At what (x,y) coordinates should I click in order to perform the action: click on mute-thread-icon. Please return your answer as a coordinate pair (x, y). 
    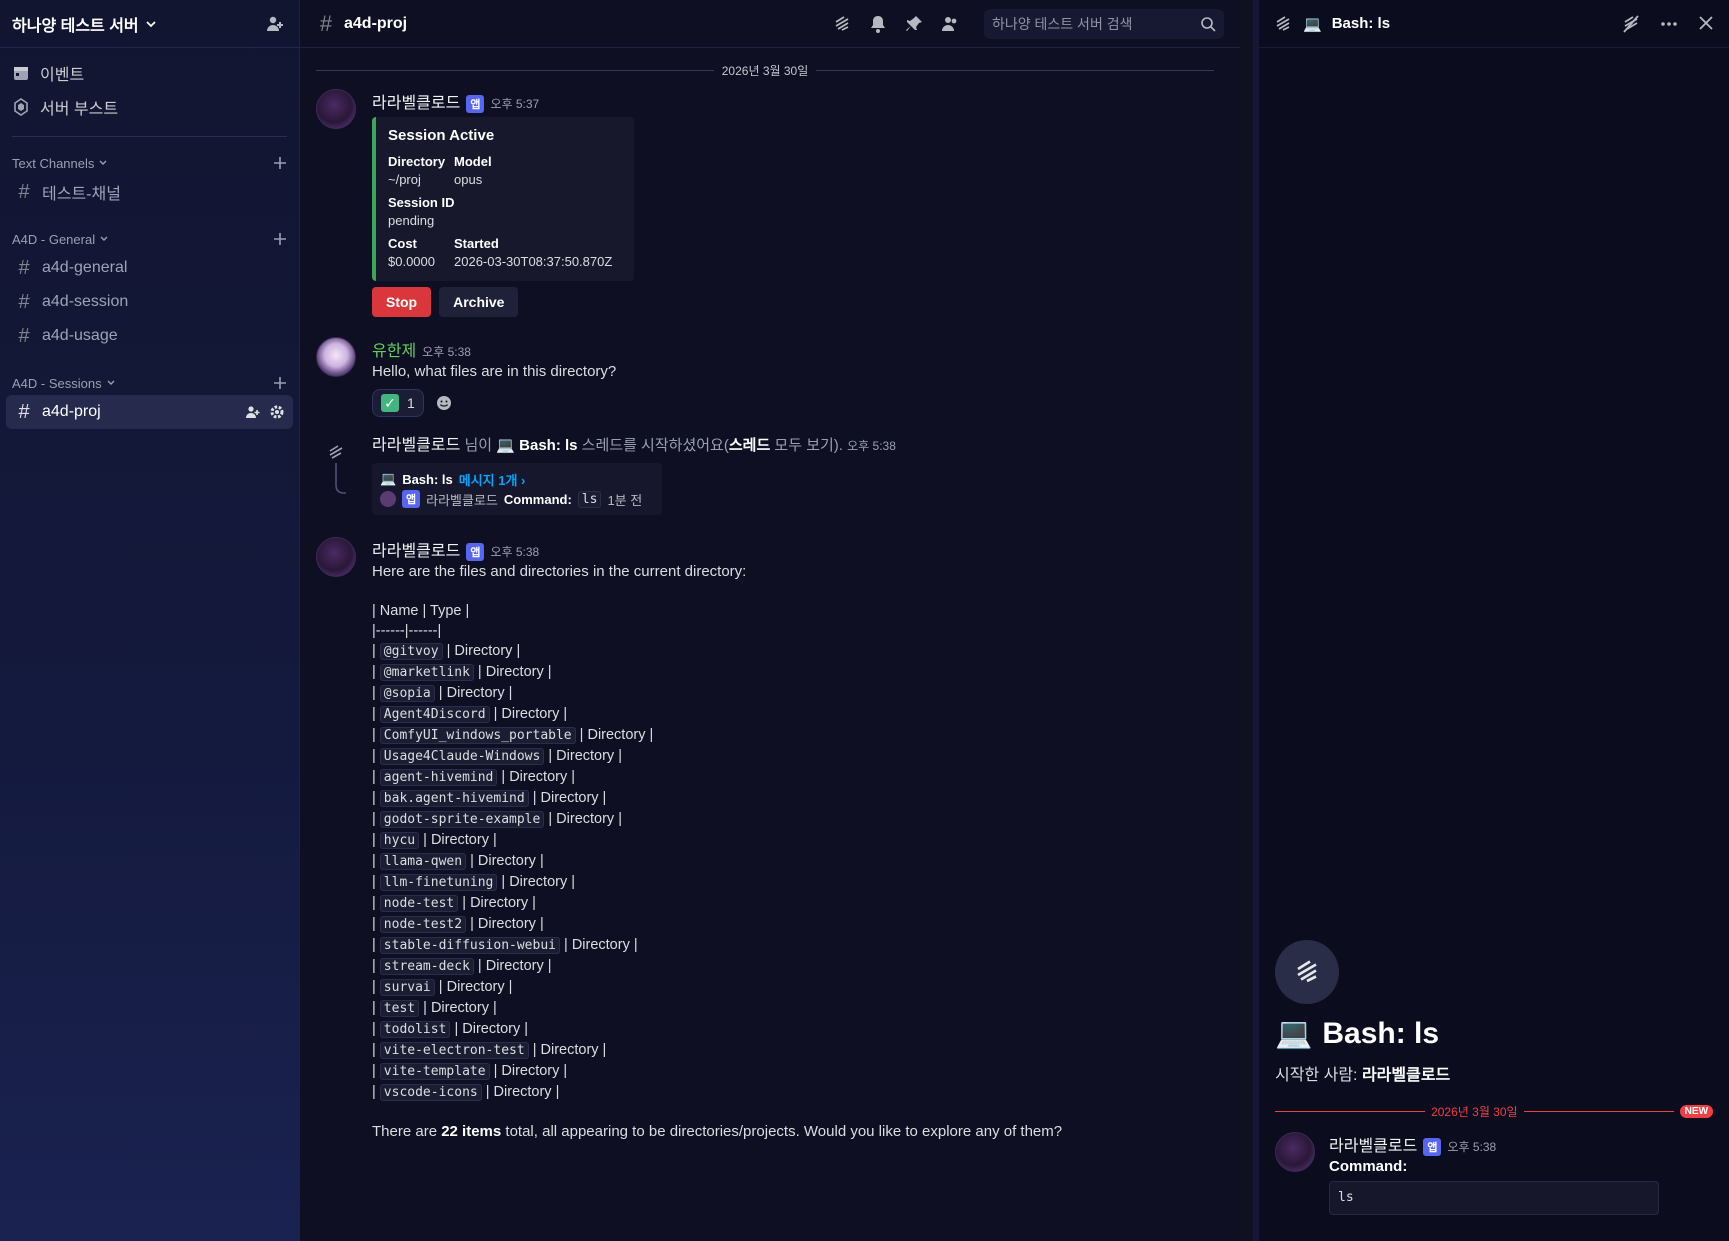
    Looking at the image, I should click on (1631, 24).